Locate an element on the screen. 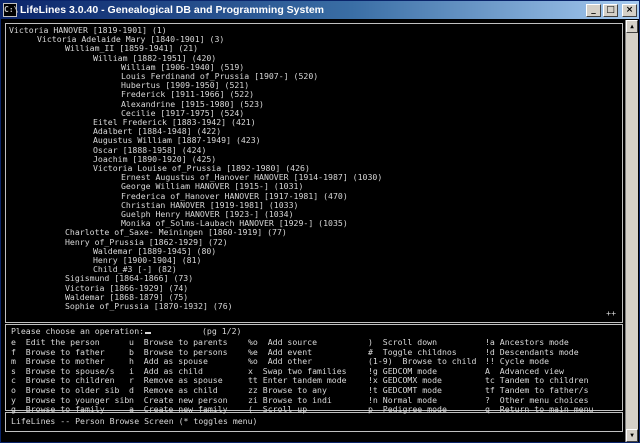  close-button: × is located at coordinates (629, 10).